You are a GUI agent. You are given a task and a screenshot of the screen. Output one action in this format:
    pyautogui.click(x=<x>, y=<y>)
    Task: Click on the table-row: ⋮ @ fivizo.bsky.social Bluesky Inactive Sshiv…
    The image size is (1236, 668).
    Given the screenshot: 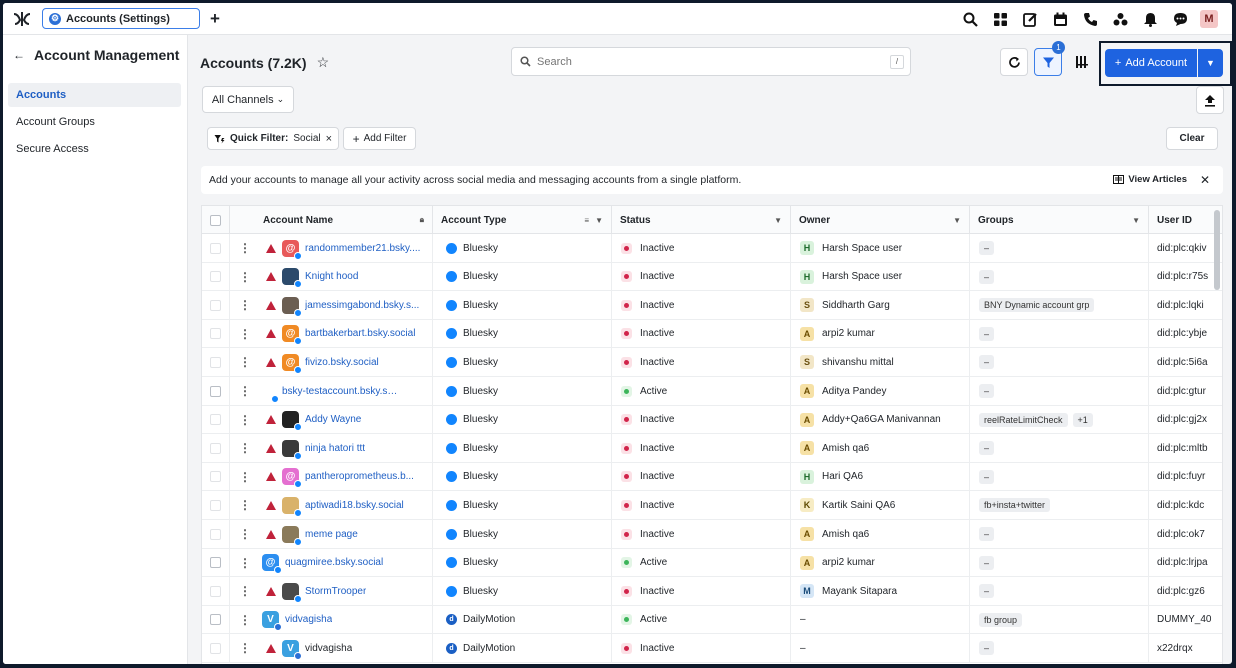 What is the action you would take?
    pyautogui.click(x=712, y=362)
    